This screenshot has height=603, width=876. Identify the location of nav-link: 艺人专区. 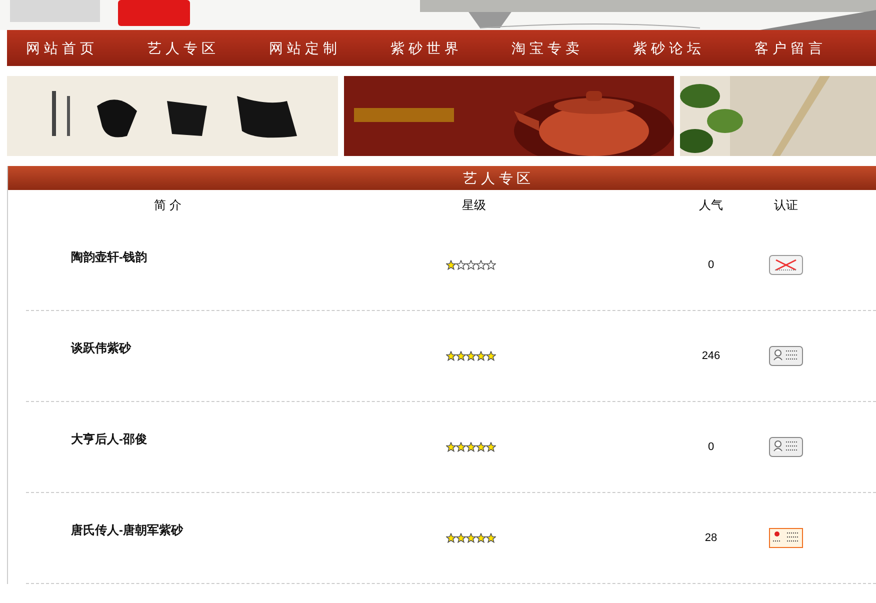
(208, 48).